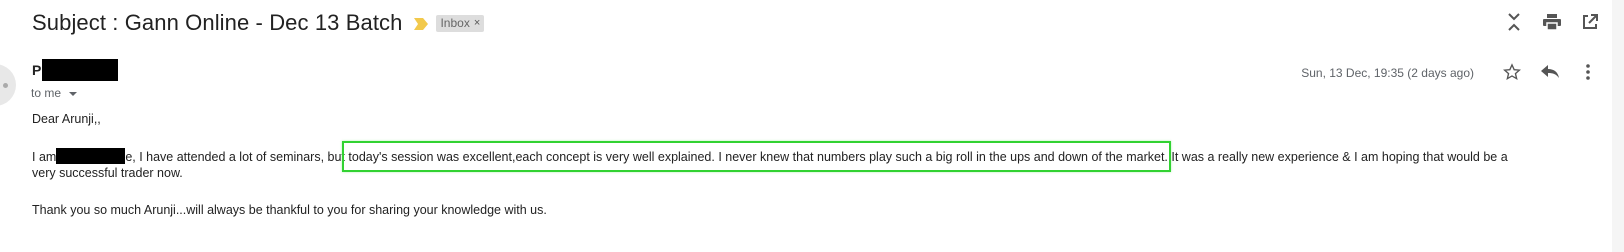  What do you see at coordinates (1590, 22) in the screenshot?
I see `open-in-new-window-icon` at bounding box center [1590, 22].